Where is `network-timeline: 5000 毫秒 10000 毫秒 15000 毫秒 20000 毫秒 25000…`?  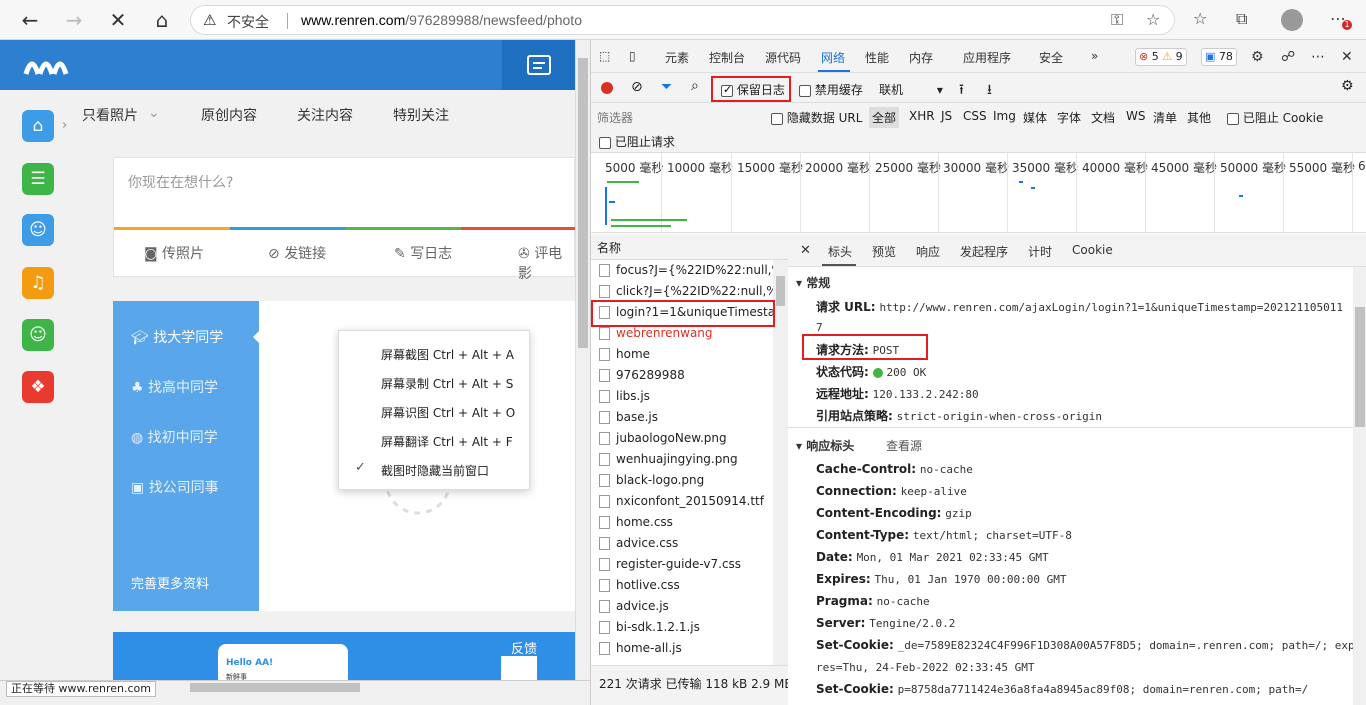
network-timeline: 5000 毫秒 10000 毫秒 15000 毫秒 20000 毫秒 25000… is located at coordinates (978, 193).